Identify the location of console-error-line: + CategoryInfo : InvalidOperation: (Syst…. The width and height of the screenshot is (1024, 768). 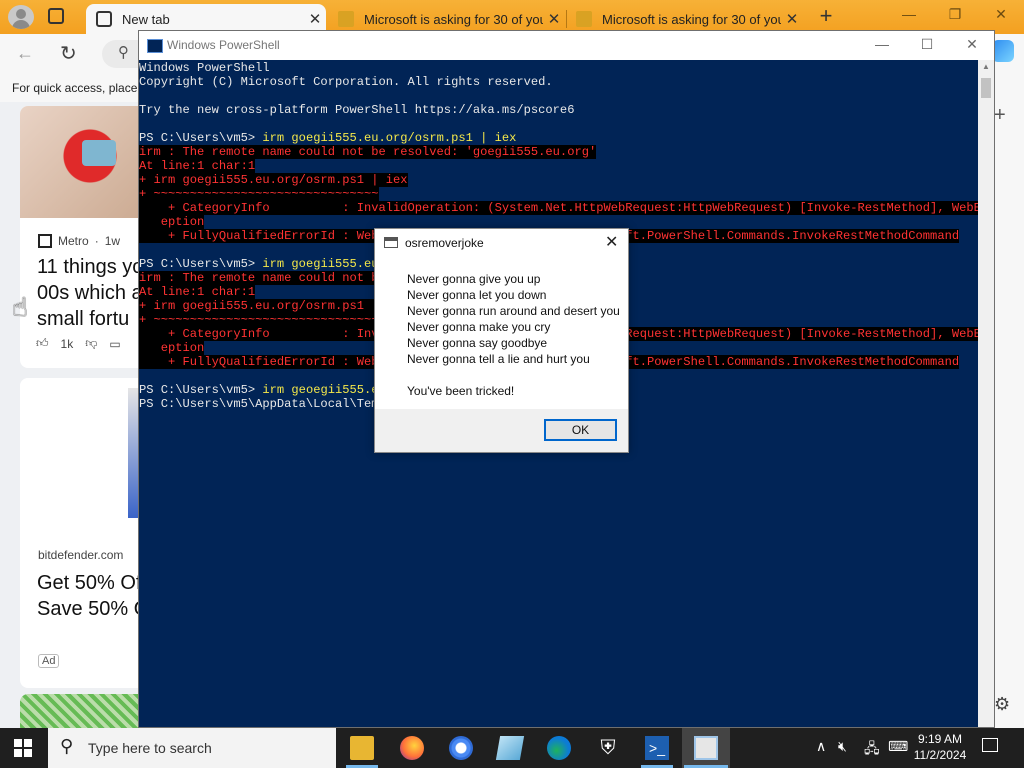
(558, 208).